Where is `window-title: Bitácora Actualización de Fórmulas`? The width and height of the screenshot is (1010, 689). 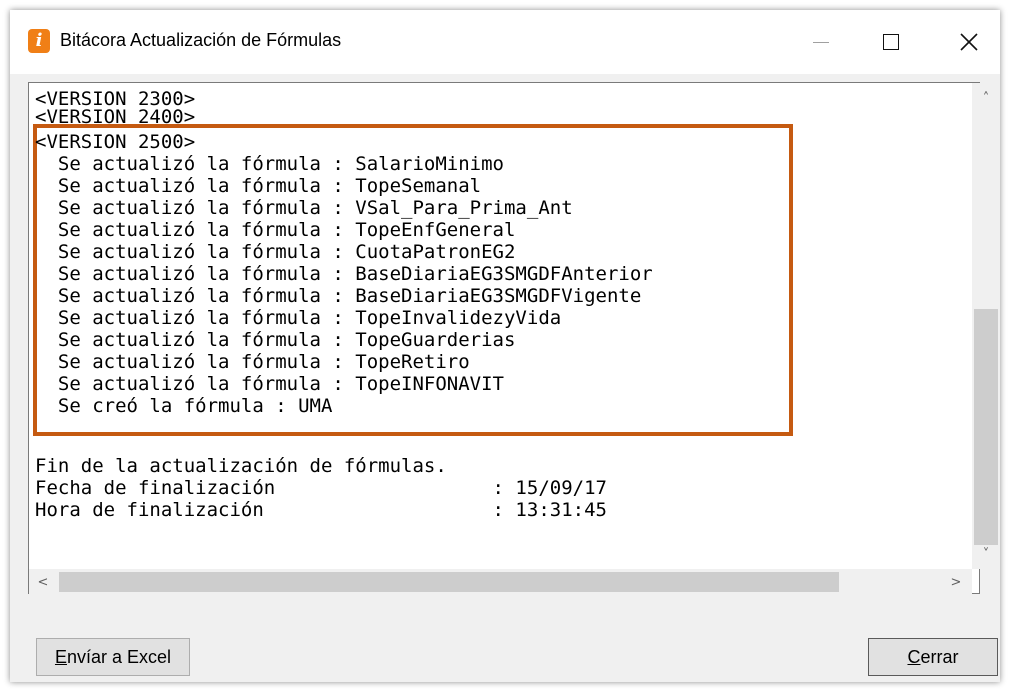 window-title: Bitácora Actualización de Fórmulas is located at coordinates (201, 40).